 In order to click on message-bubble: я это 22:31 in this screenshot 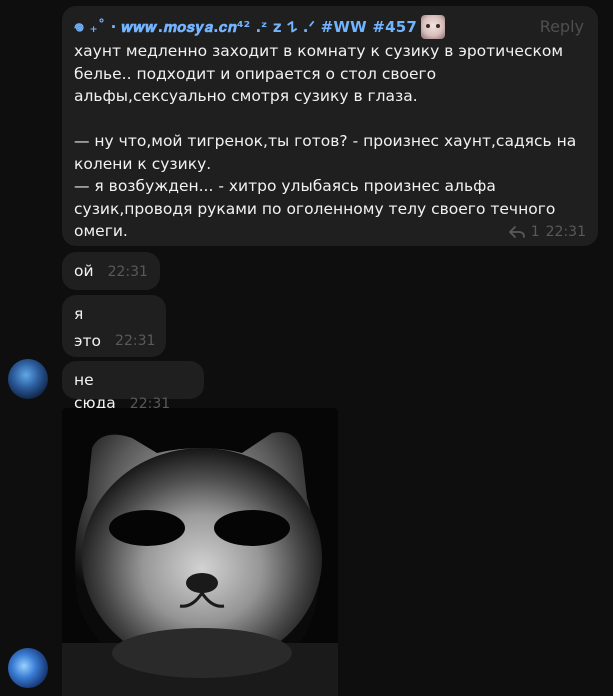, I will do `click(114, 326)`.